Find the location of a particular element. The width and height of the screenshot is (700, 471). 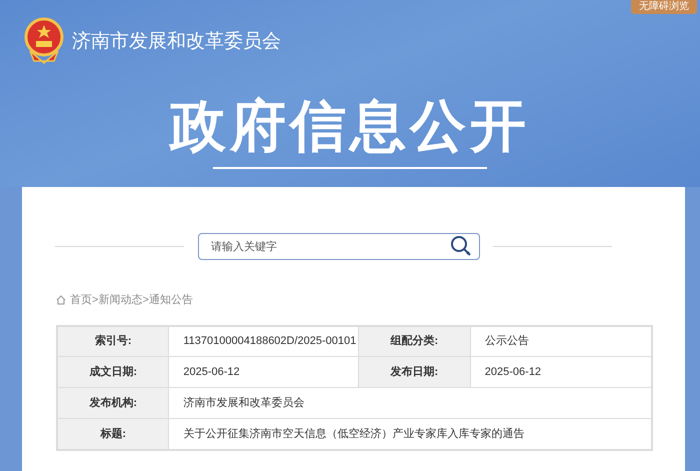

field-label: 索引号: is located at coordinates (113, 341).